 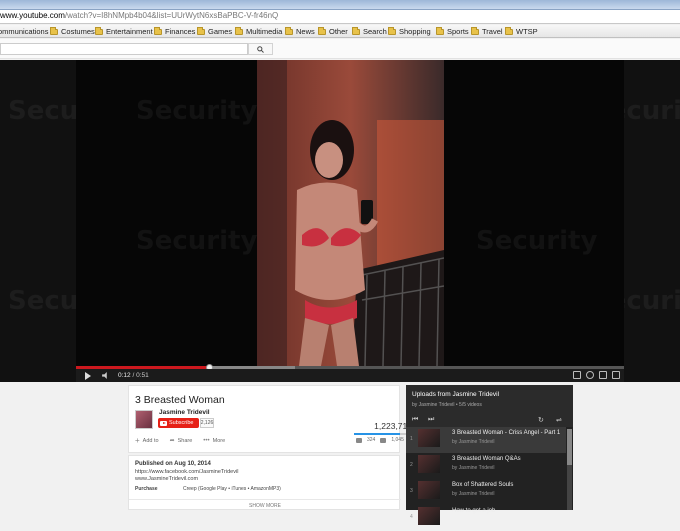 What do you see at coordinates (206, 440) in the screenshot?
I see `more-dots-icon: •••` at bounding box center [206, 440].